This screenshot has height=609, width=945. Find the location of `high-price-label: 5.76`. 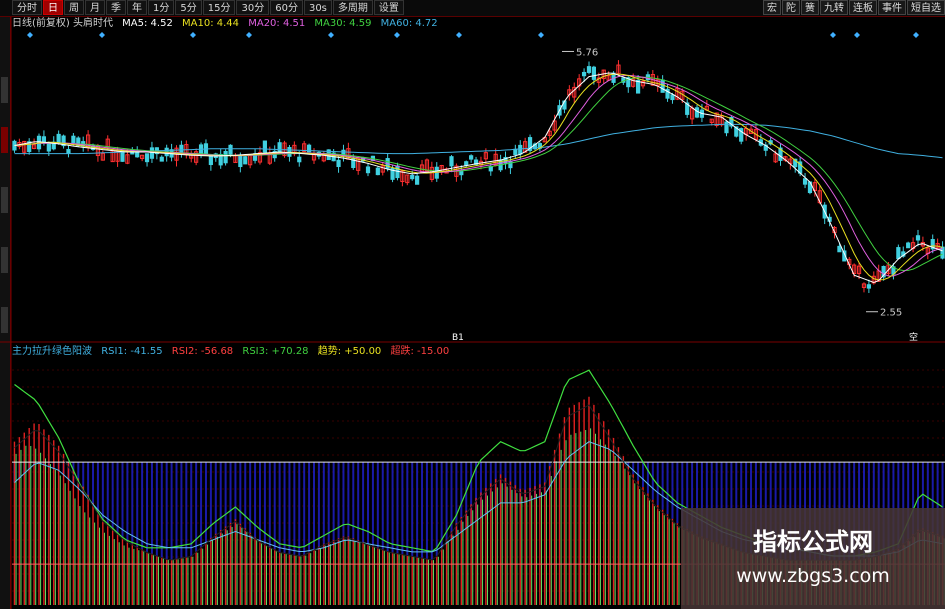

high-price-label: 5.76 is located at coordinates (587, 52).